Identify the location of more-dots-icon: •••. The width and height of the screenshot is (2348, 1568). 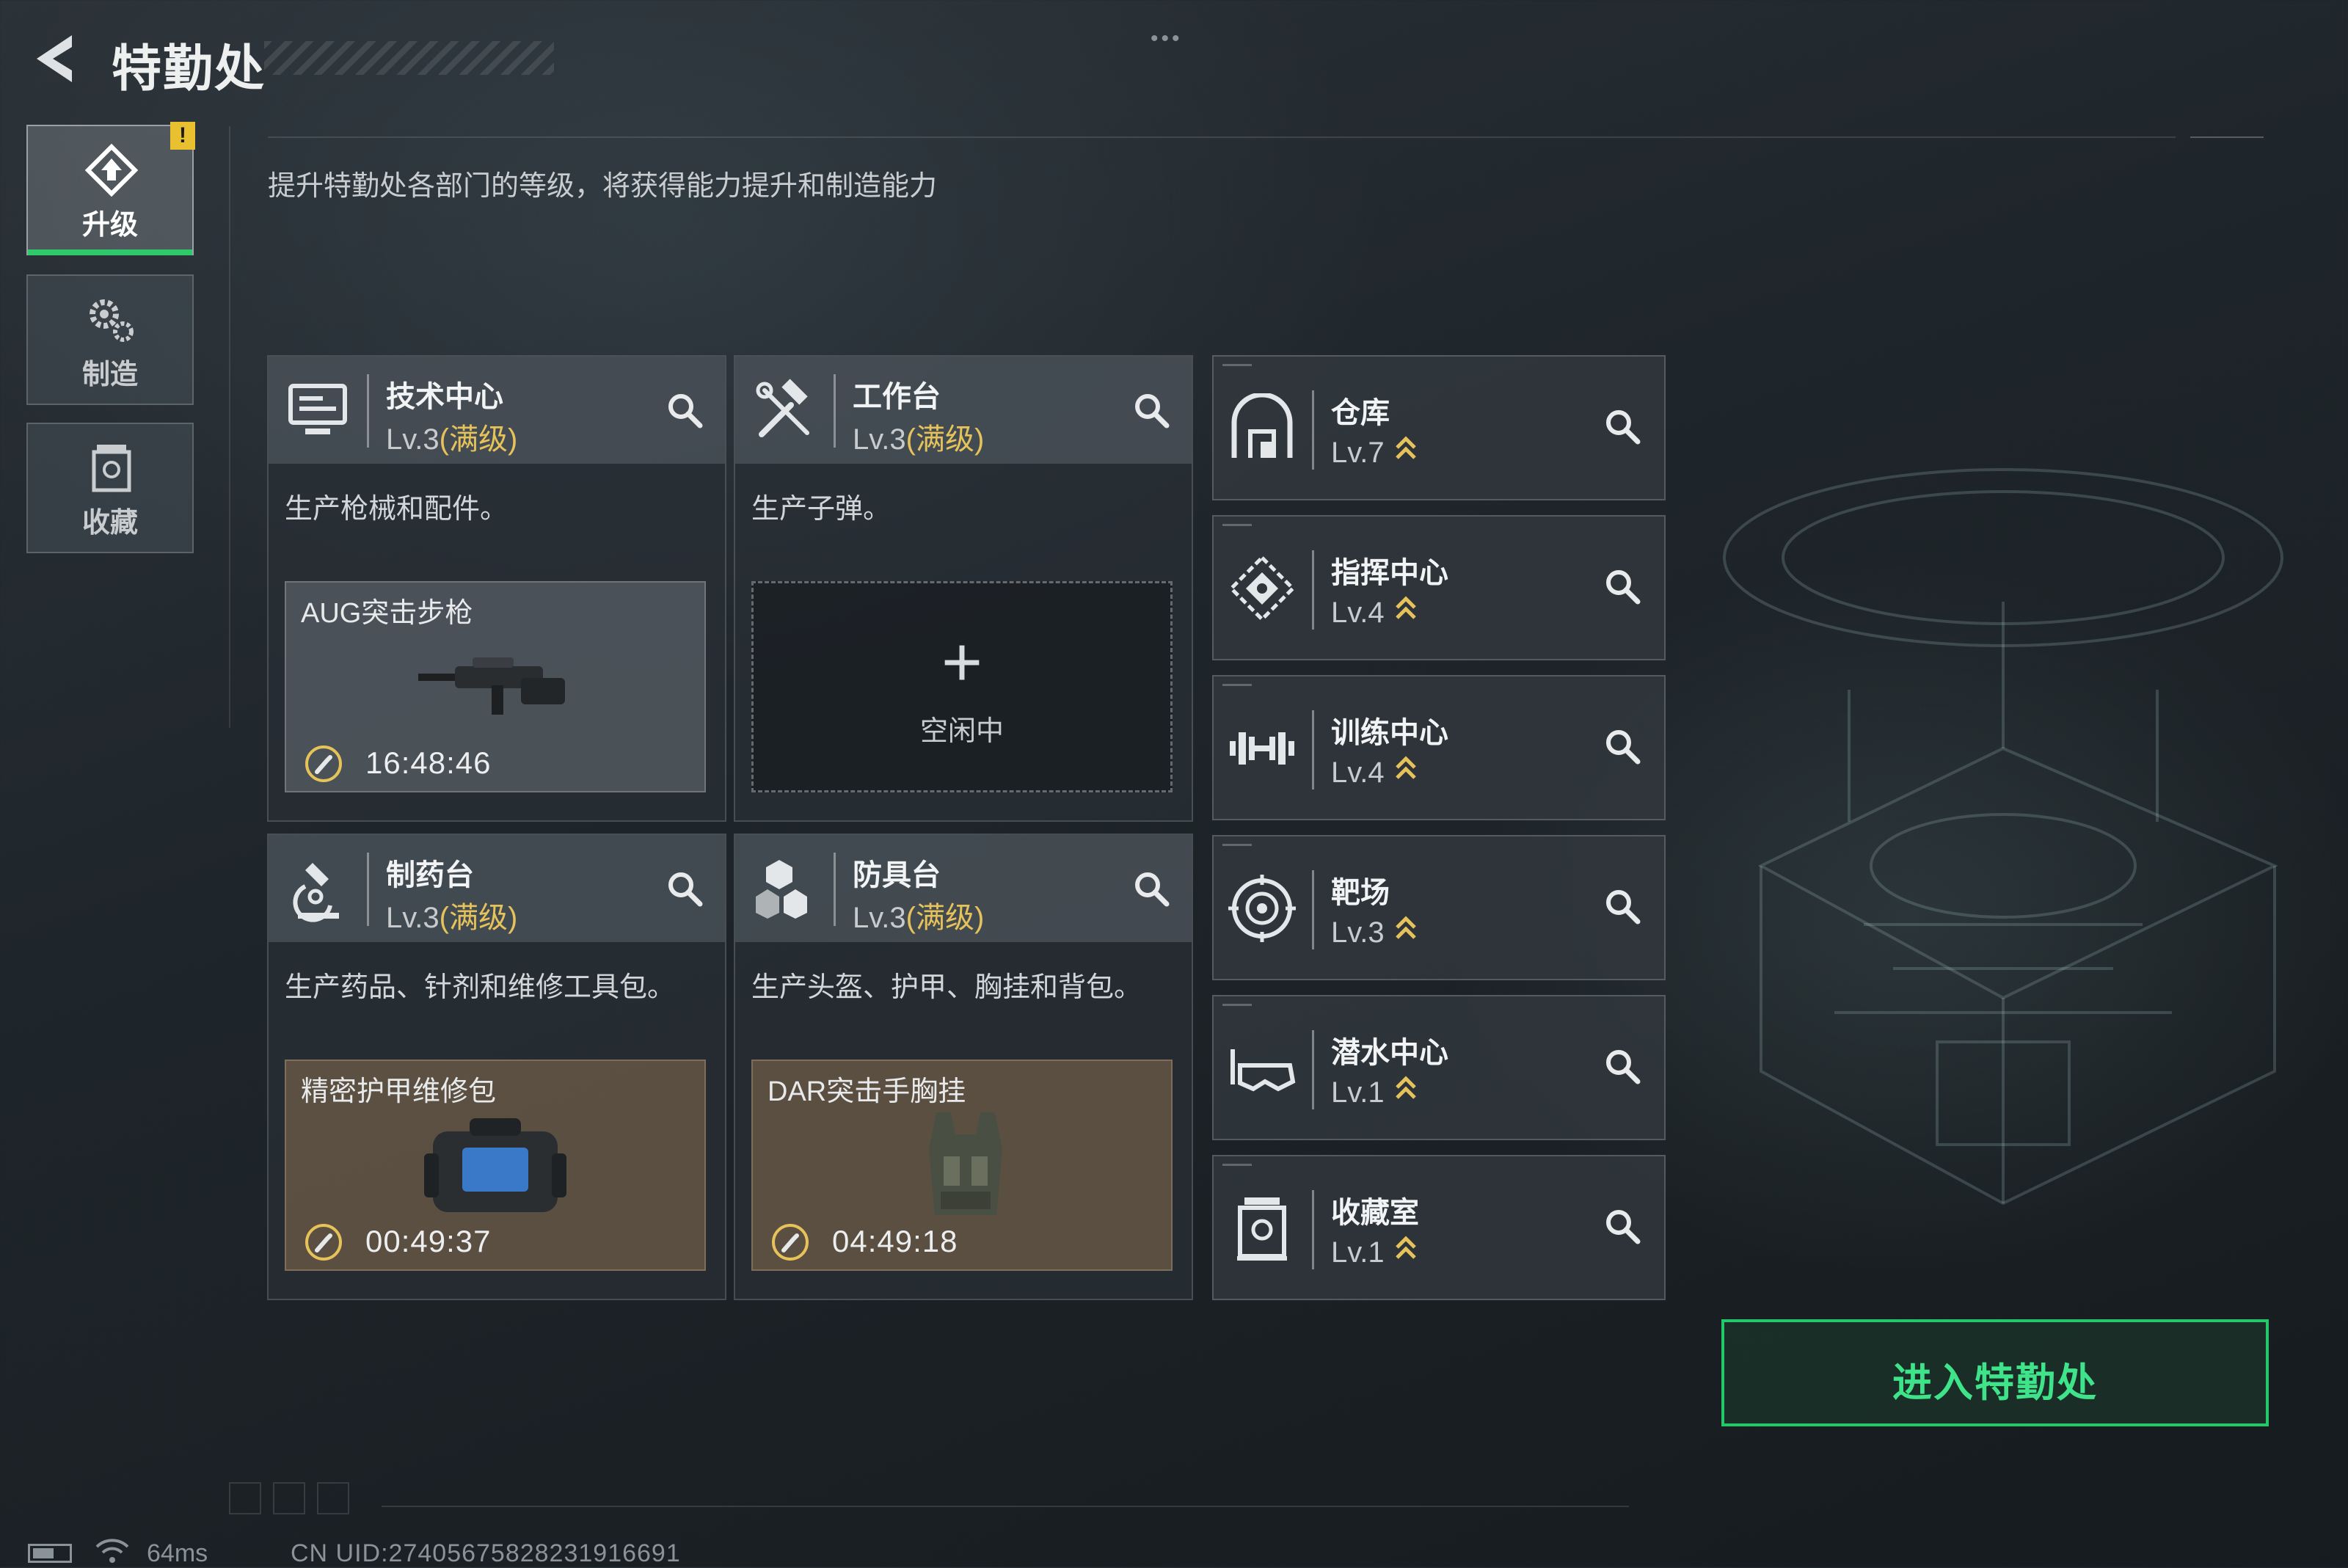
(1167, 39).